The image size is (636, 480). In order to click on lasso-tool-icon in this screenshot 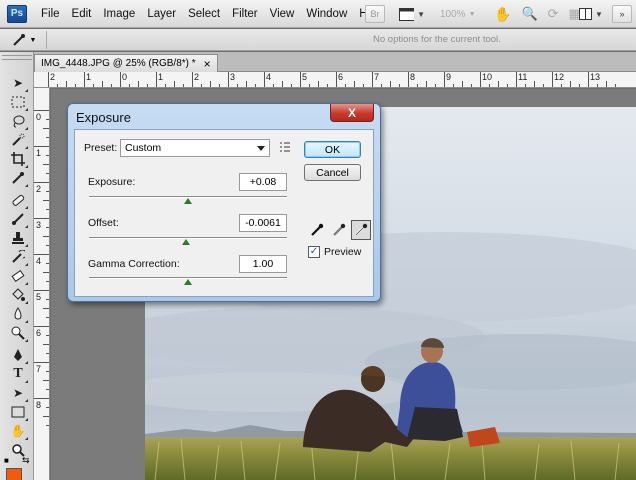, I will do `click(18, 121)`.